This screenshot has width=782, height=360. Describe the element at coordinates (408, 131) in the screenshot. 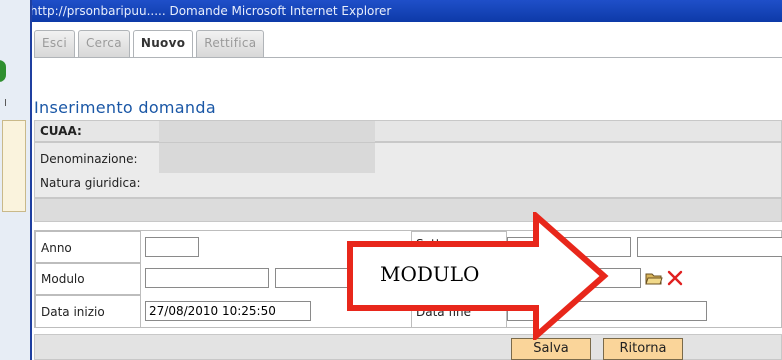

I see `cuaa-row: CUAA:` at that location.